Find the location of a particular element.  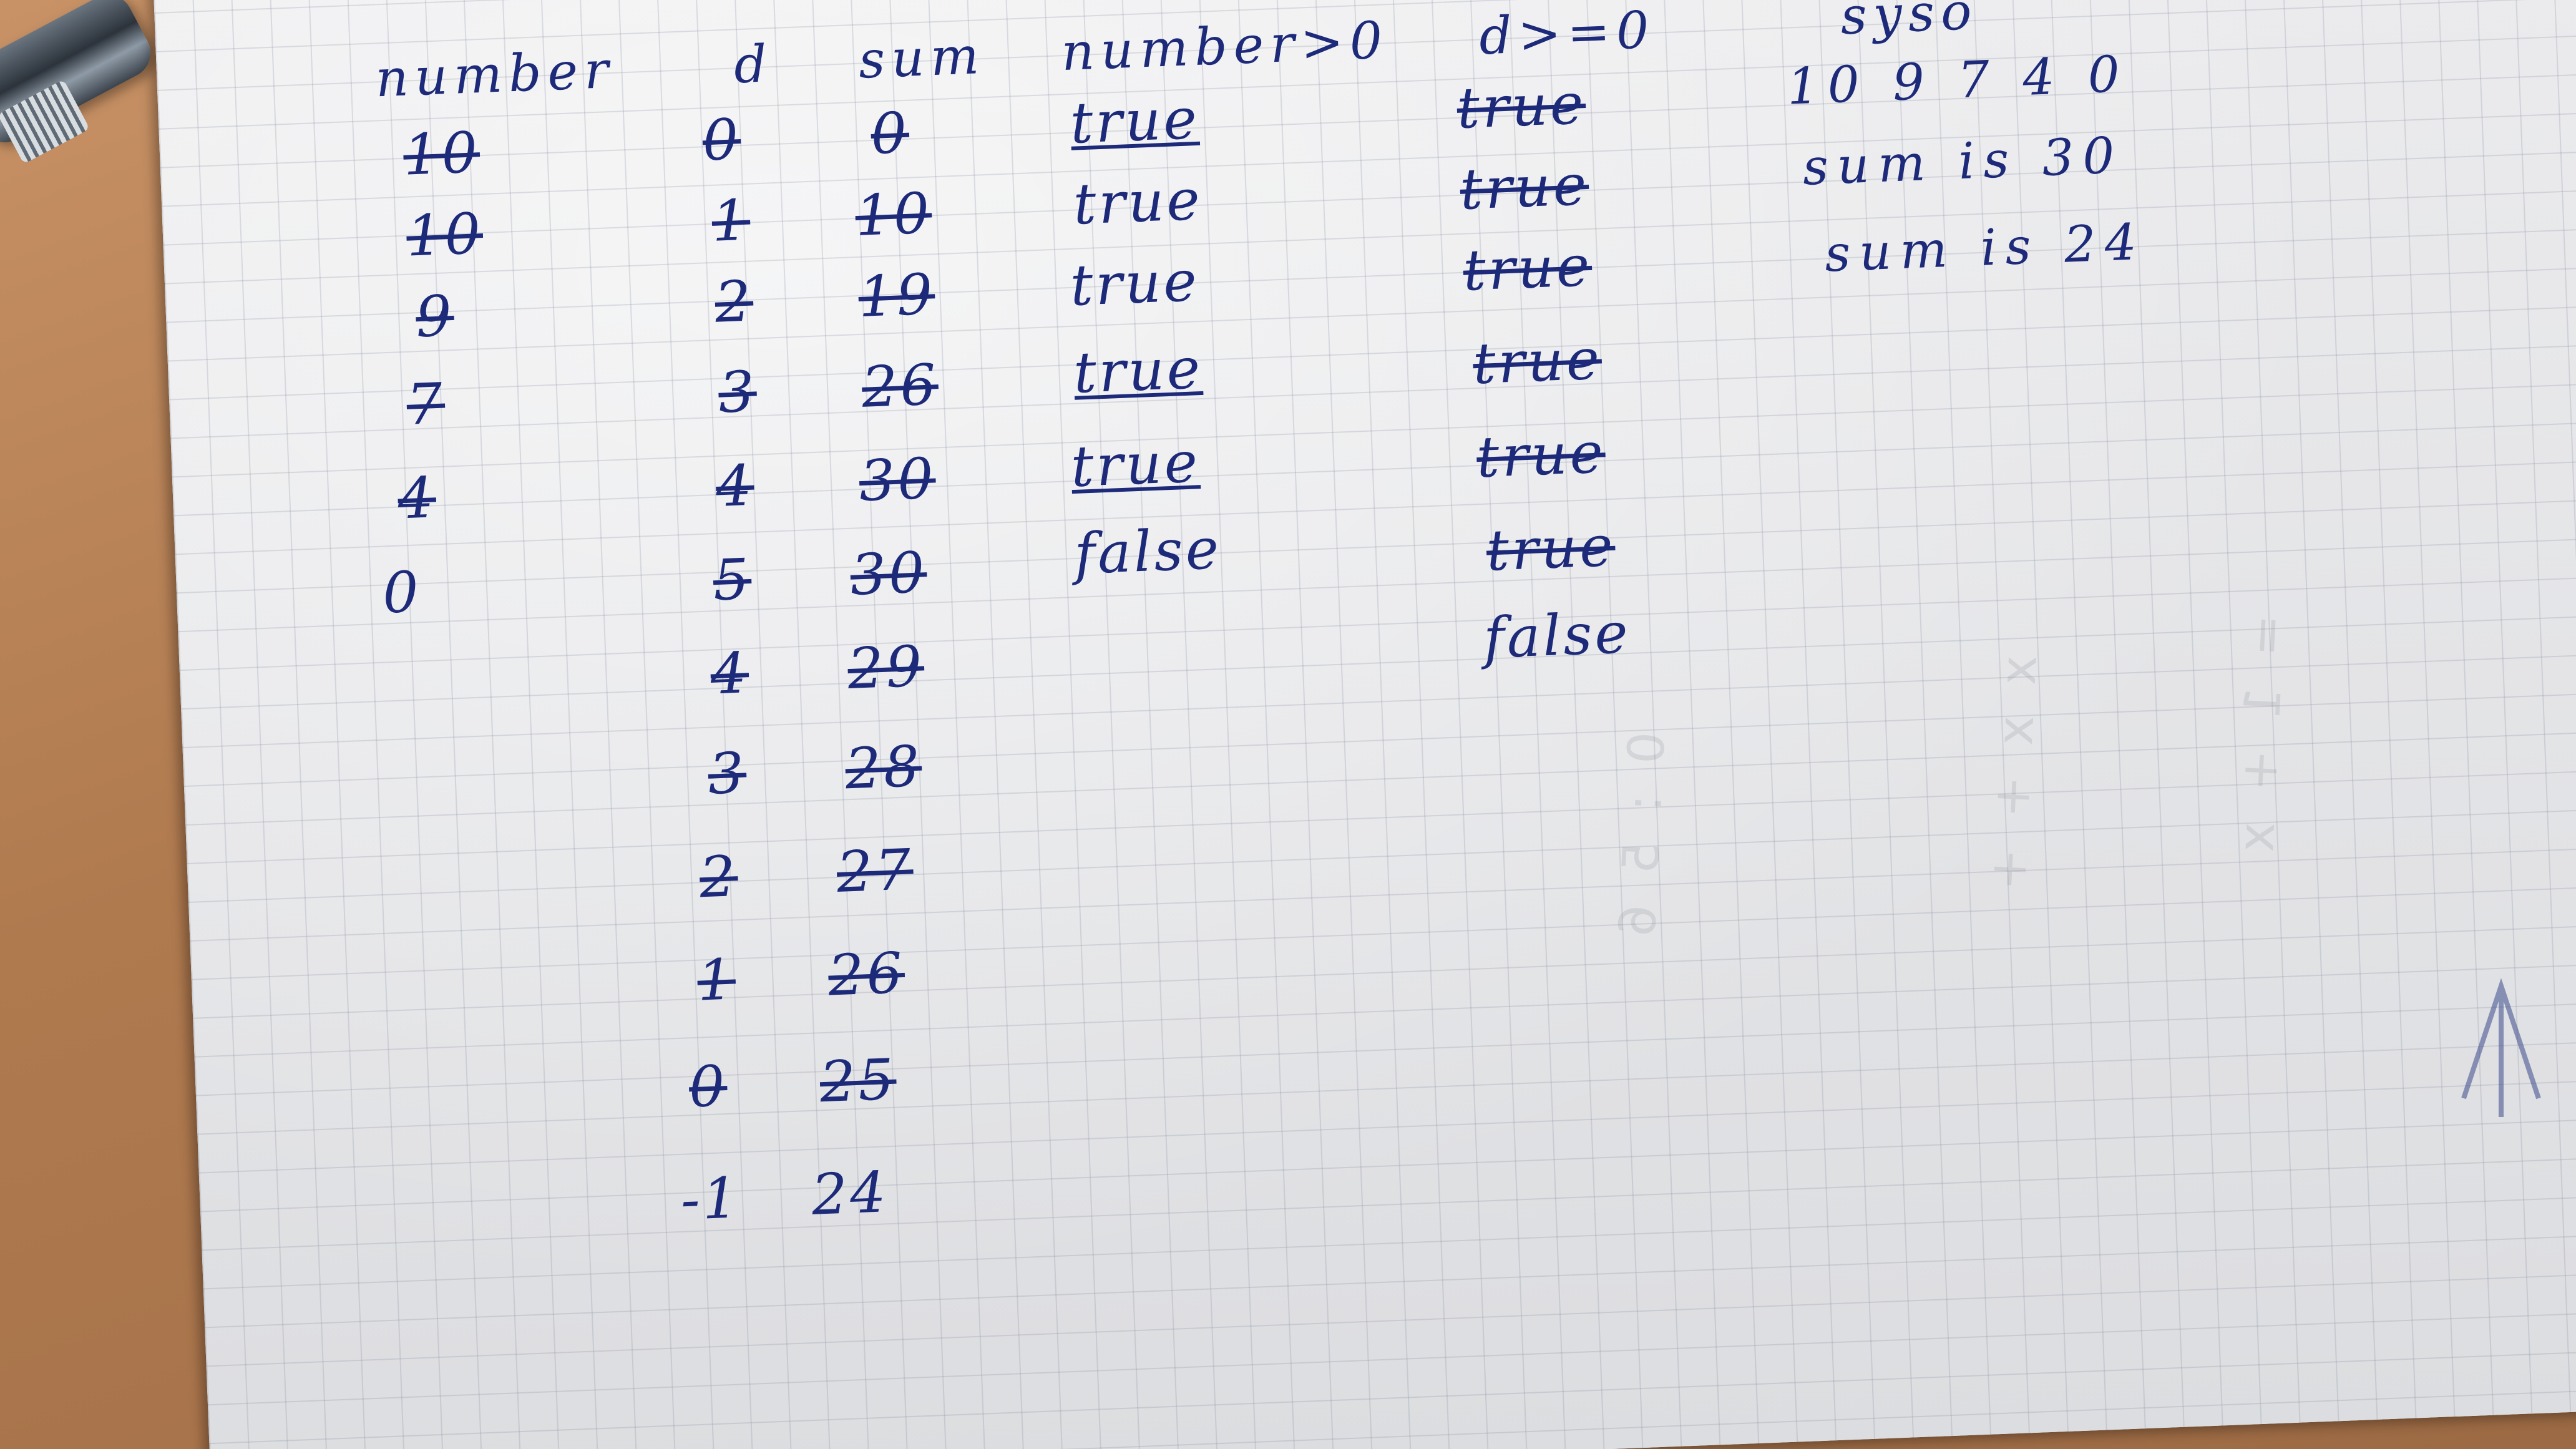

sum-cell: 27 is located at coordinates (875, 871).